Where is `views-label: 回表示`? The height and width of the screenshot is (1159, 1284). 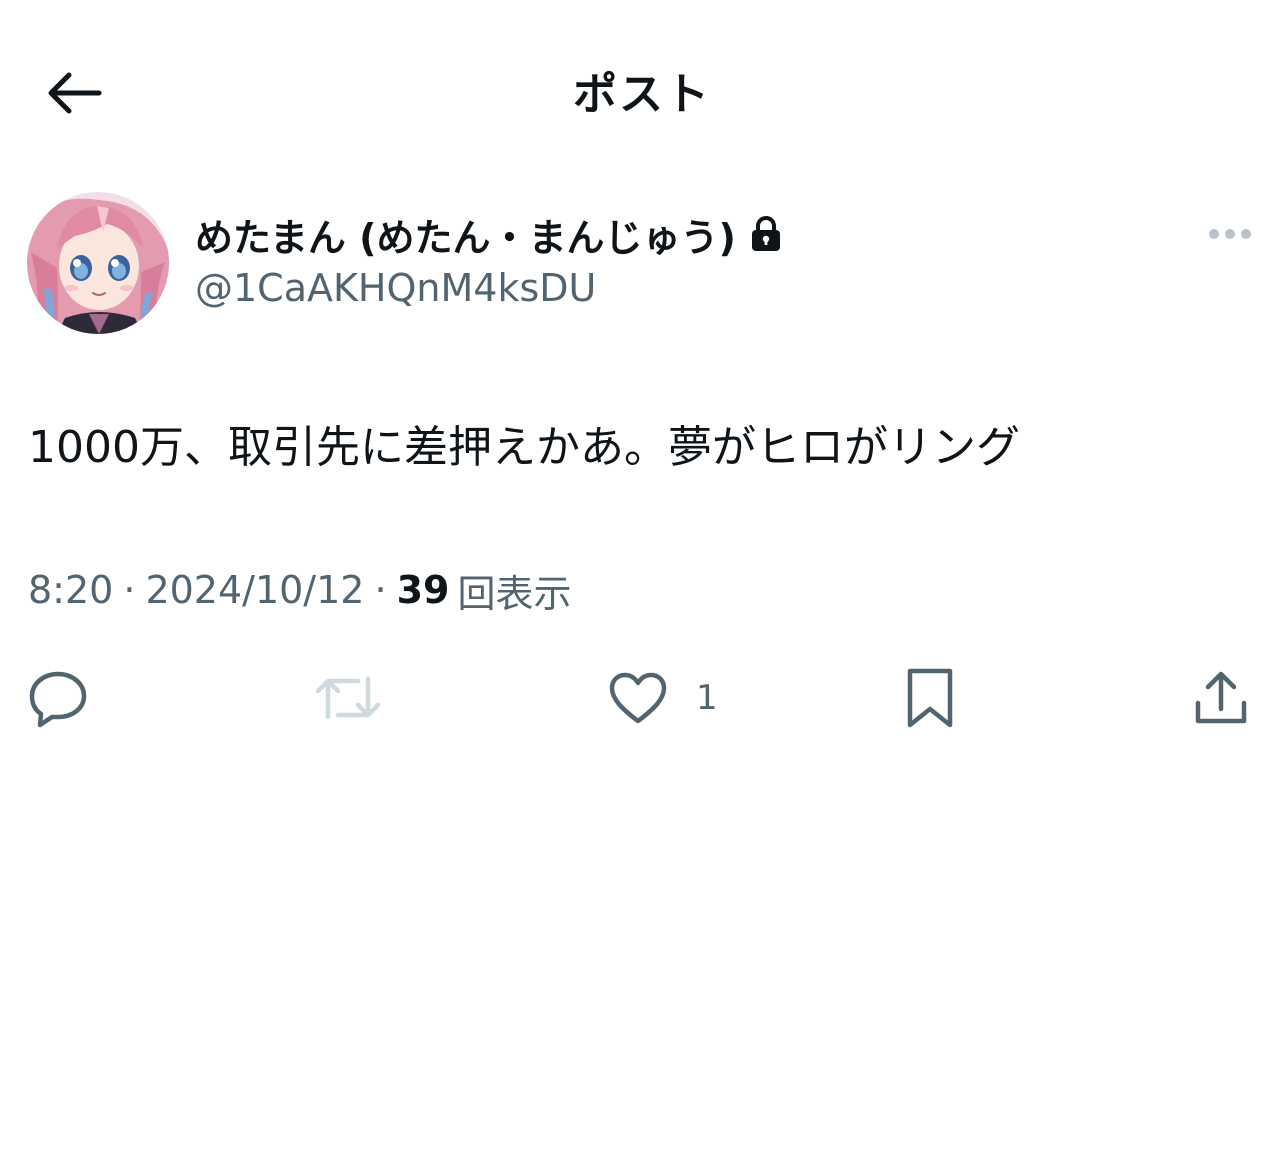 views-label: 回表示 is located at coordinates (514, 593).